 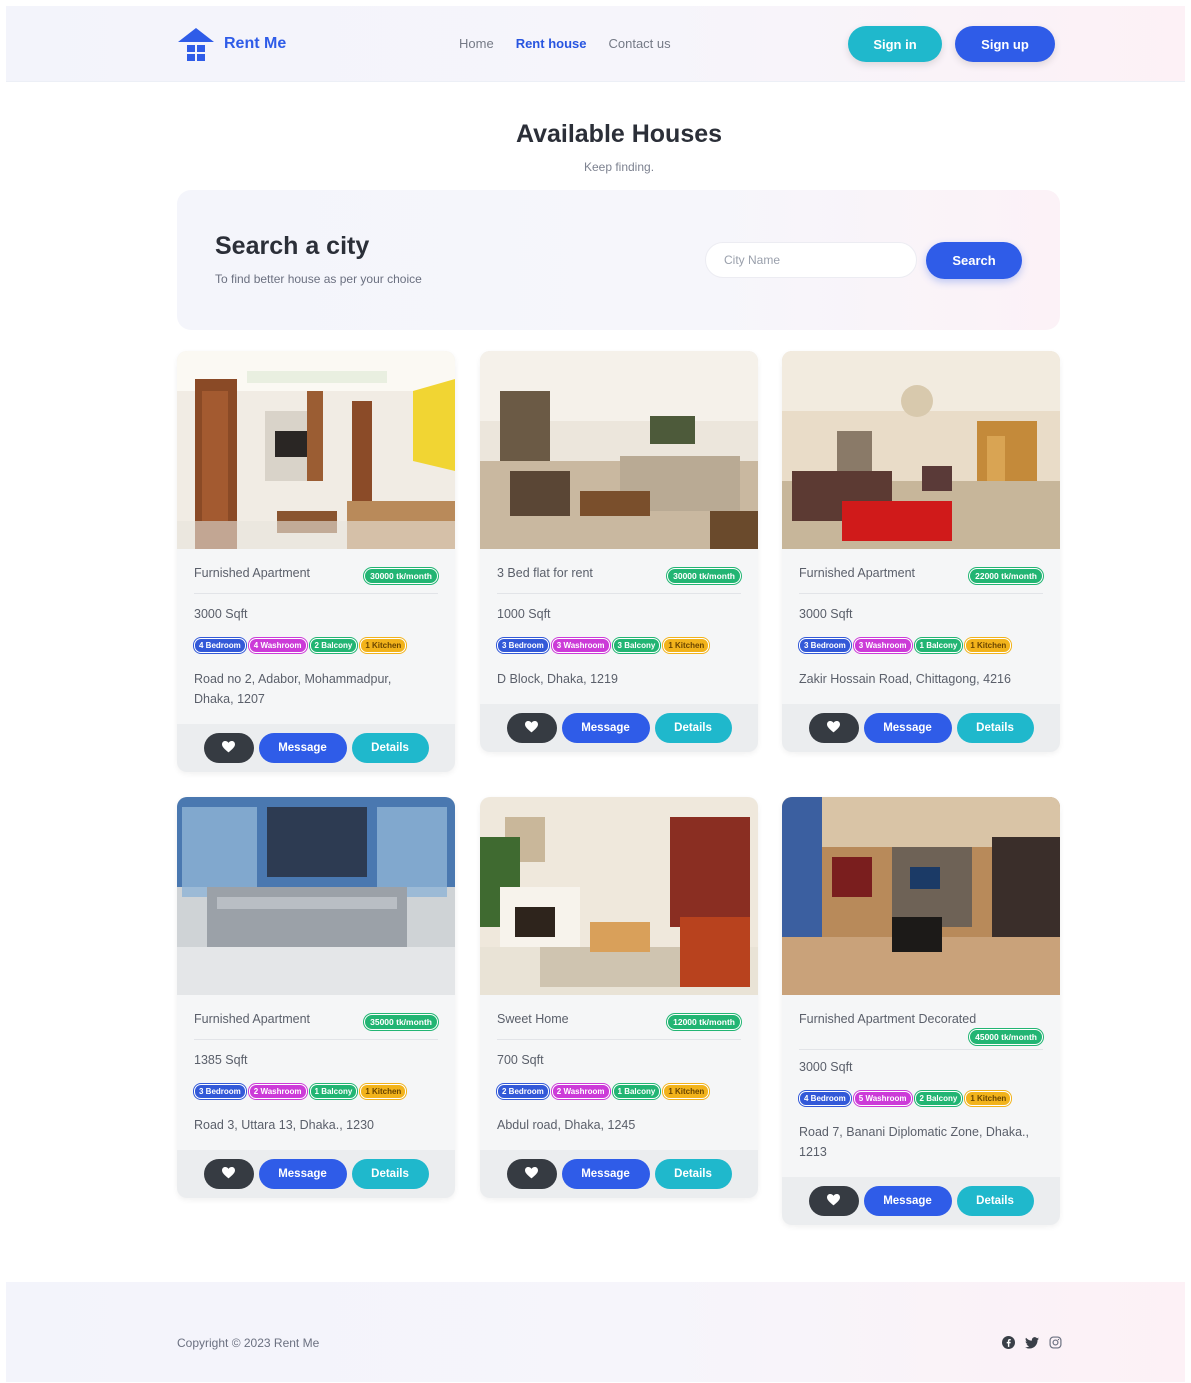 I want to click on social-links, so click(x=1032, y=1342).